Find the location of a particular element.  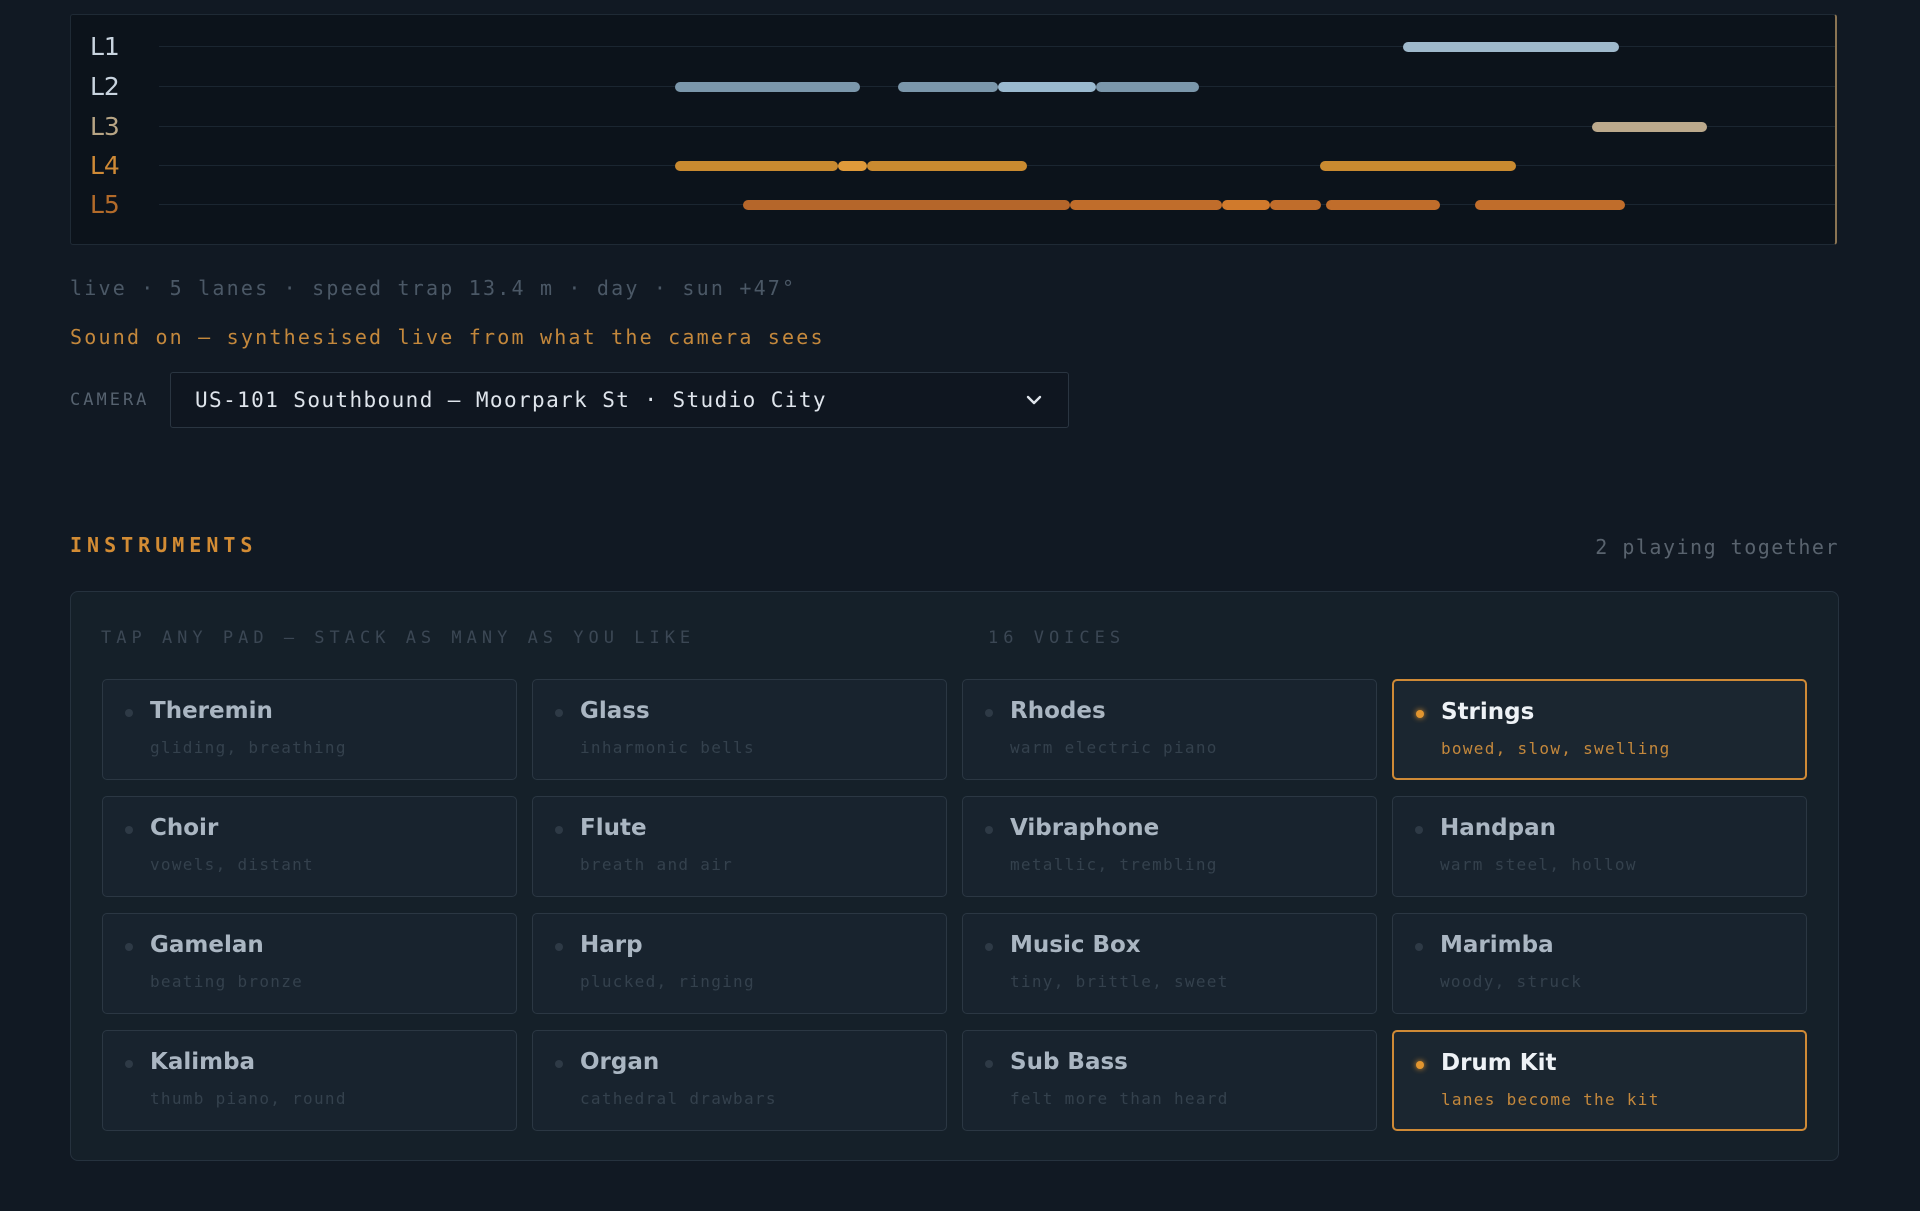

pad-description: thumb piano, round is located at coordinates (248, 1098).